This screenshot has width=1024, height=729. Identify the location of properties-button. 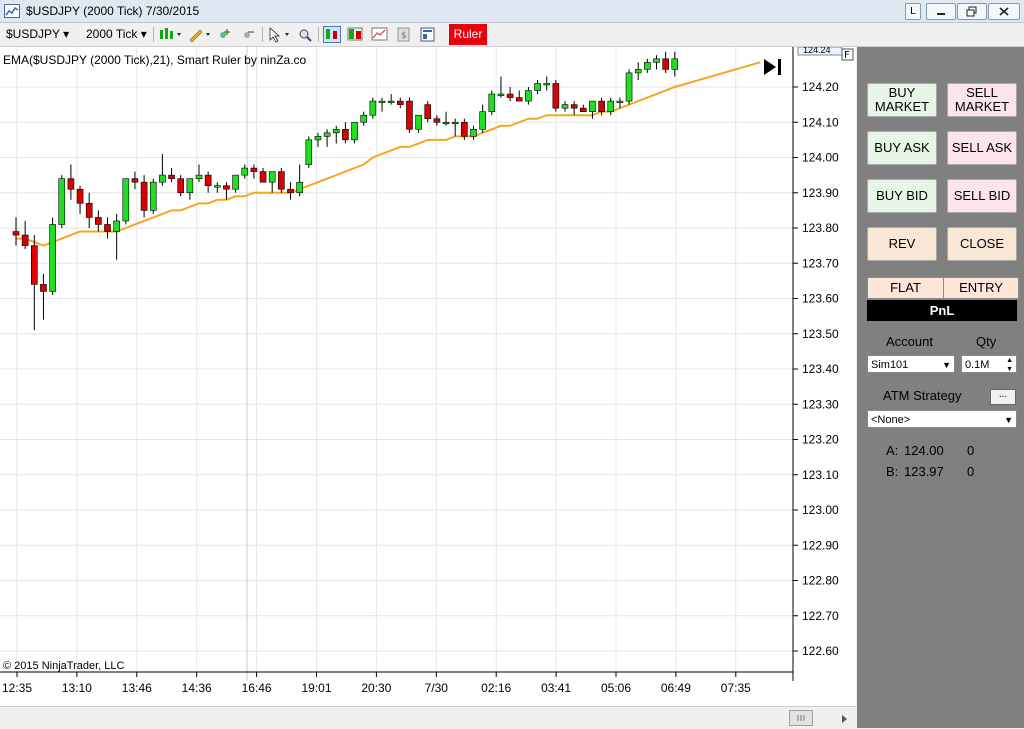
(428, 34).